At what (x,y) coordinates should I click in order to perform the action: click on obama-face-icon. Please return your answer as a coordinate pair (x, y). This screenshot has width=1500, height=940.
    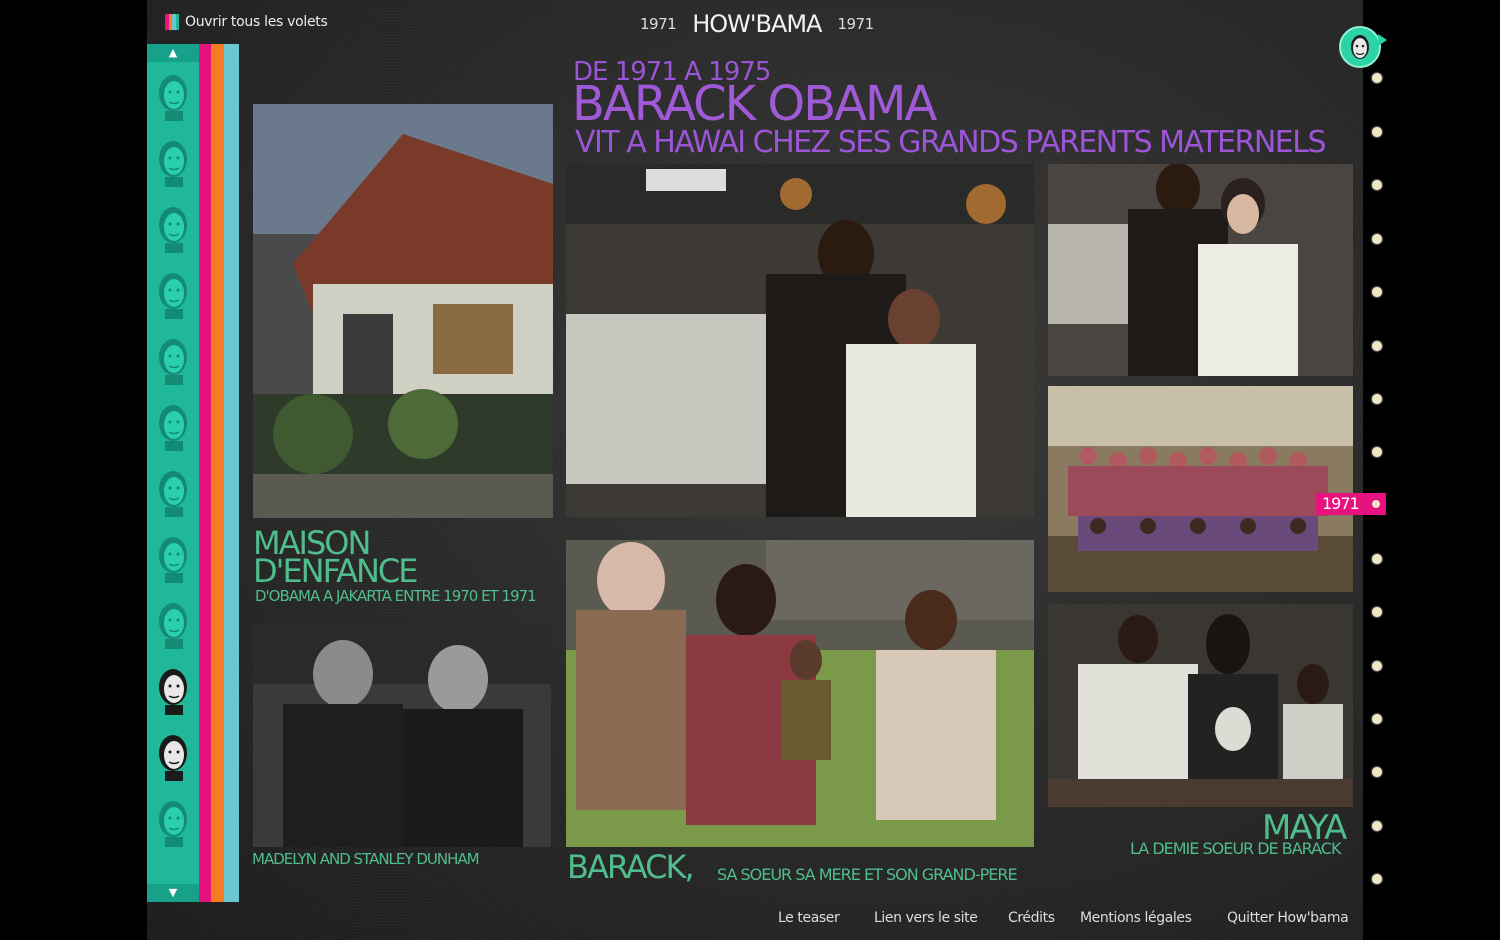
    Looking at the image, I should click on (1360, 47).